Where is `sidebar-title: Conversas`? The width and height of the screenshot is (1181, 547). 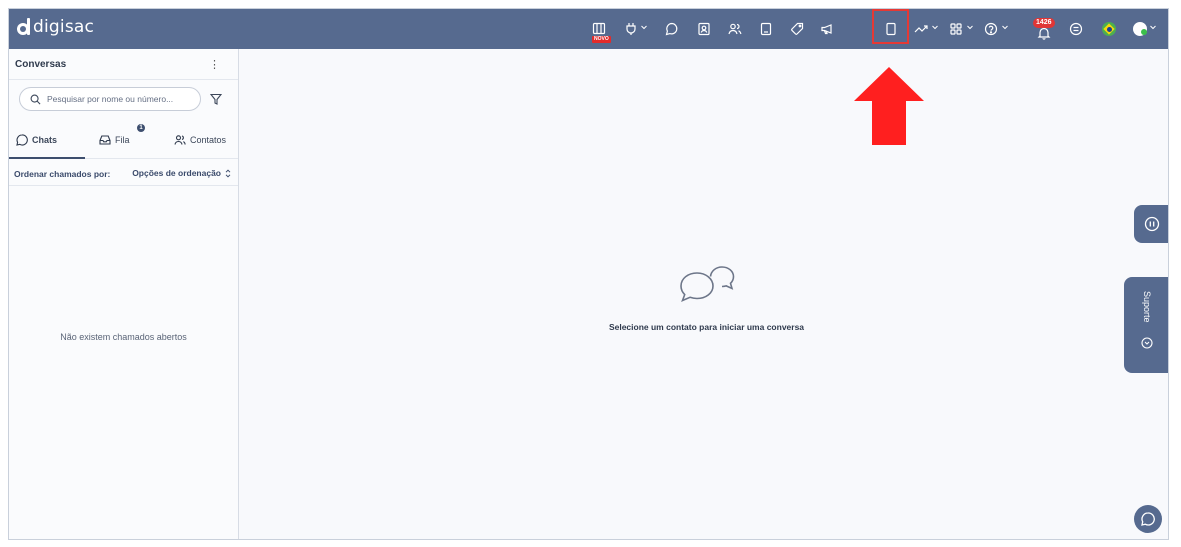 sidebar-title: Conversas is located at coordinates (41, 64).